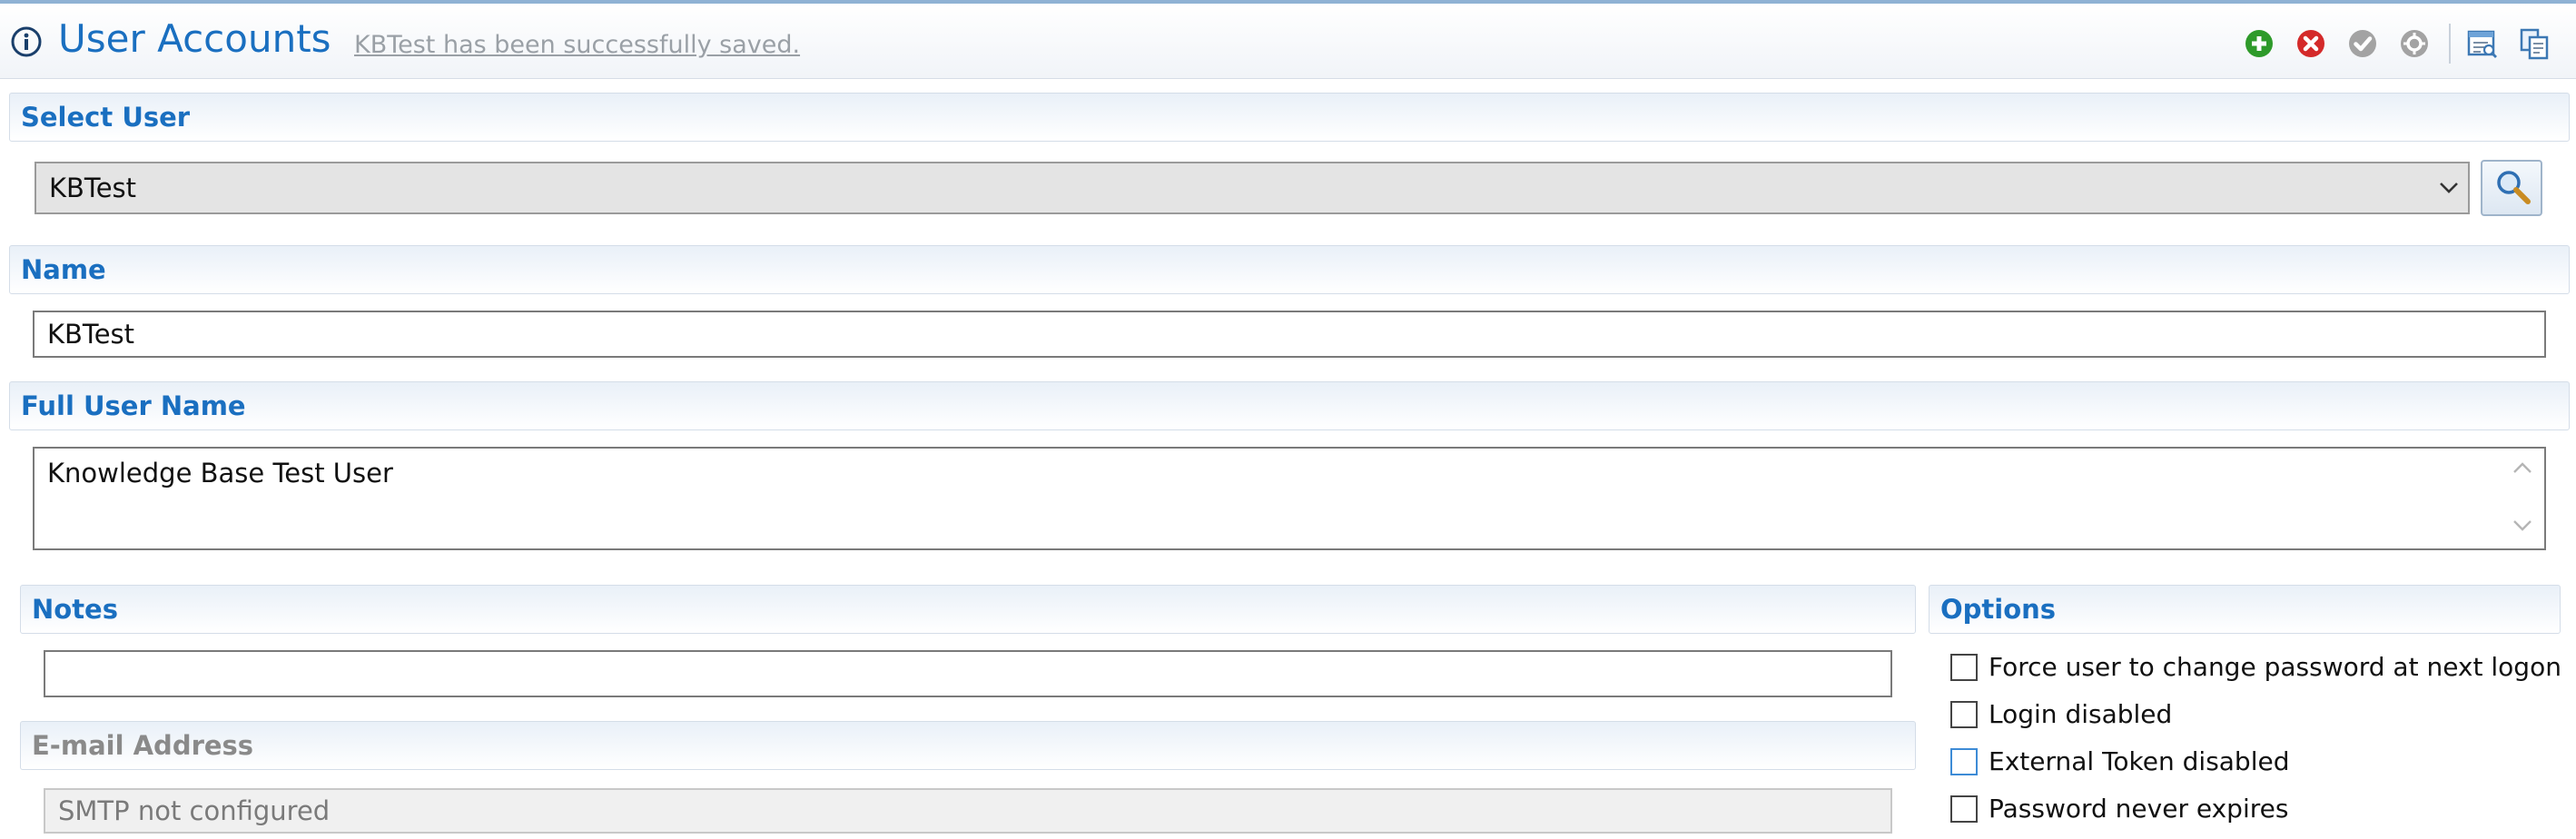 This screenshot has height=839, width=2576. Describe the element at coordinates (2450, 44) in the screenshot. I see `toolbar-divider` at that location.